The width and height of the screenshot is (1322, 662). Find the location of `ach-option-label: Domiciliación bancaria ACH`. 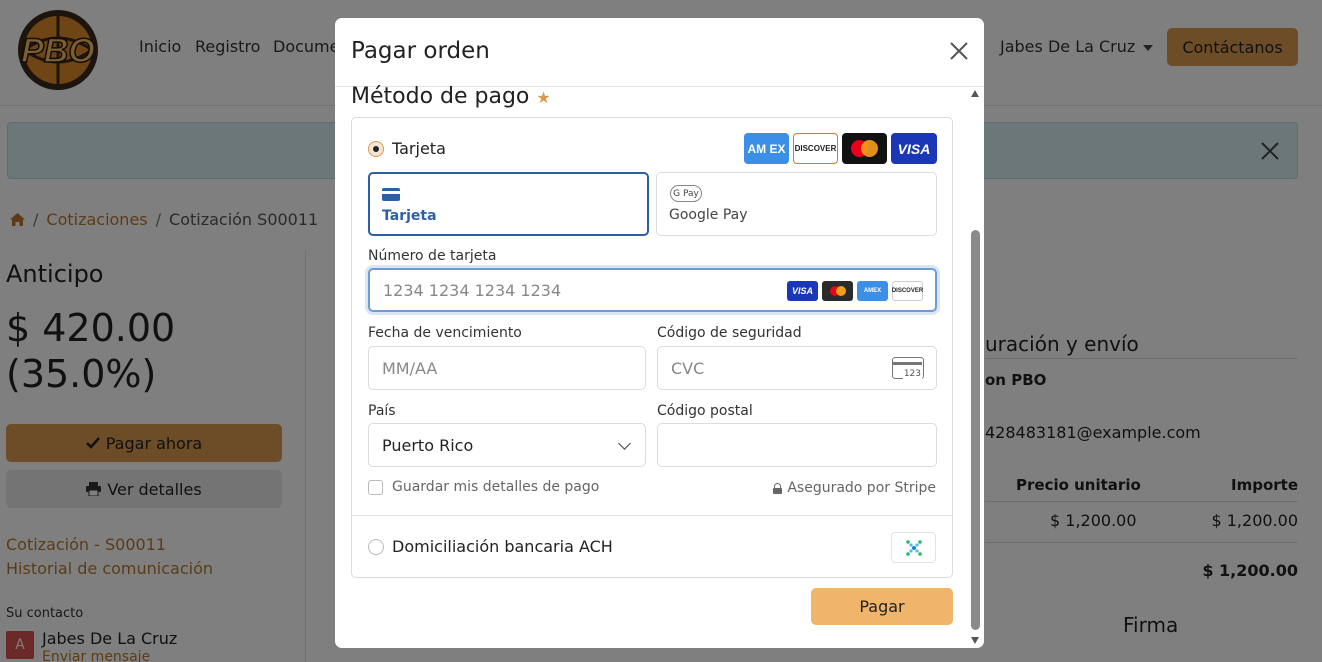

ach-option-label: Domiciliación bancaria ACH is located at coordinates (502, 546).